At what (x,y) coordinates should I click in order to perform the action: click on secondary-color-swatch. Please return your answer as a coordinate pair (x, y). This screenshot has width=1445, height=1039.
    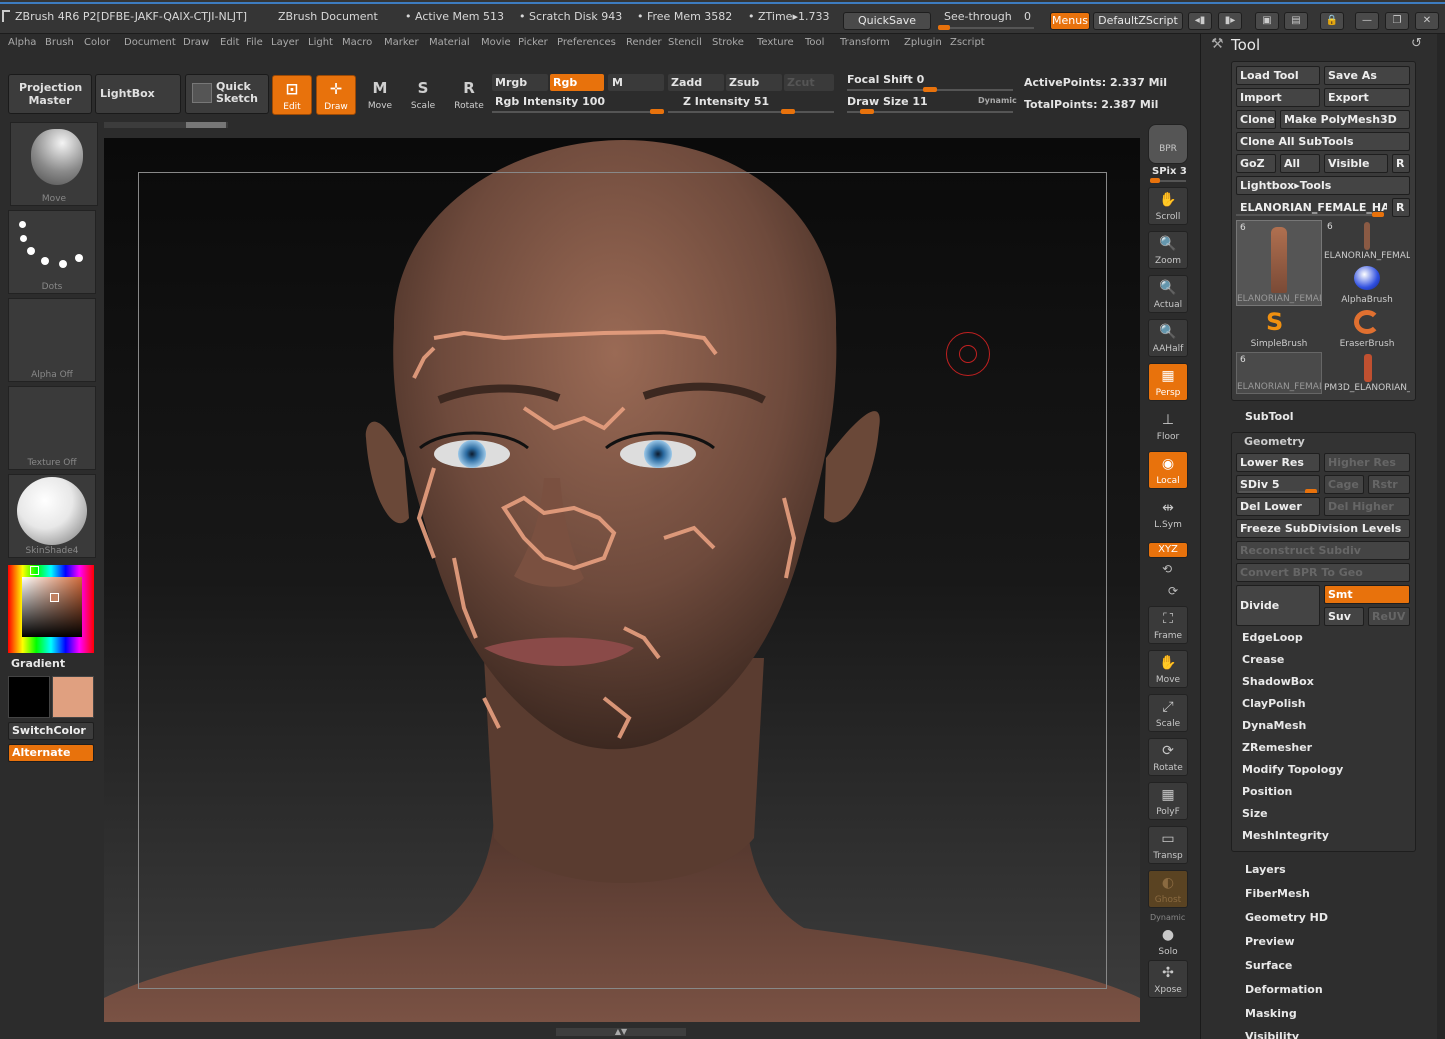
    Looking at the image, I should click on (73, 697).